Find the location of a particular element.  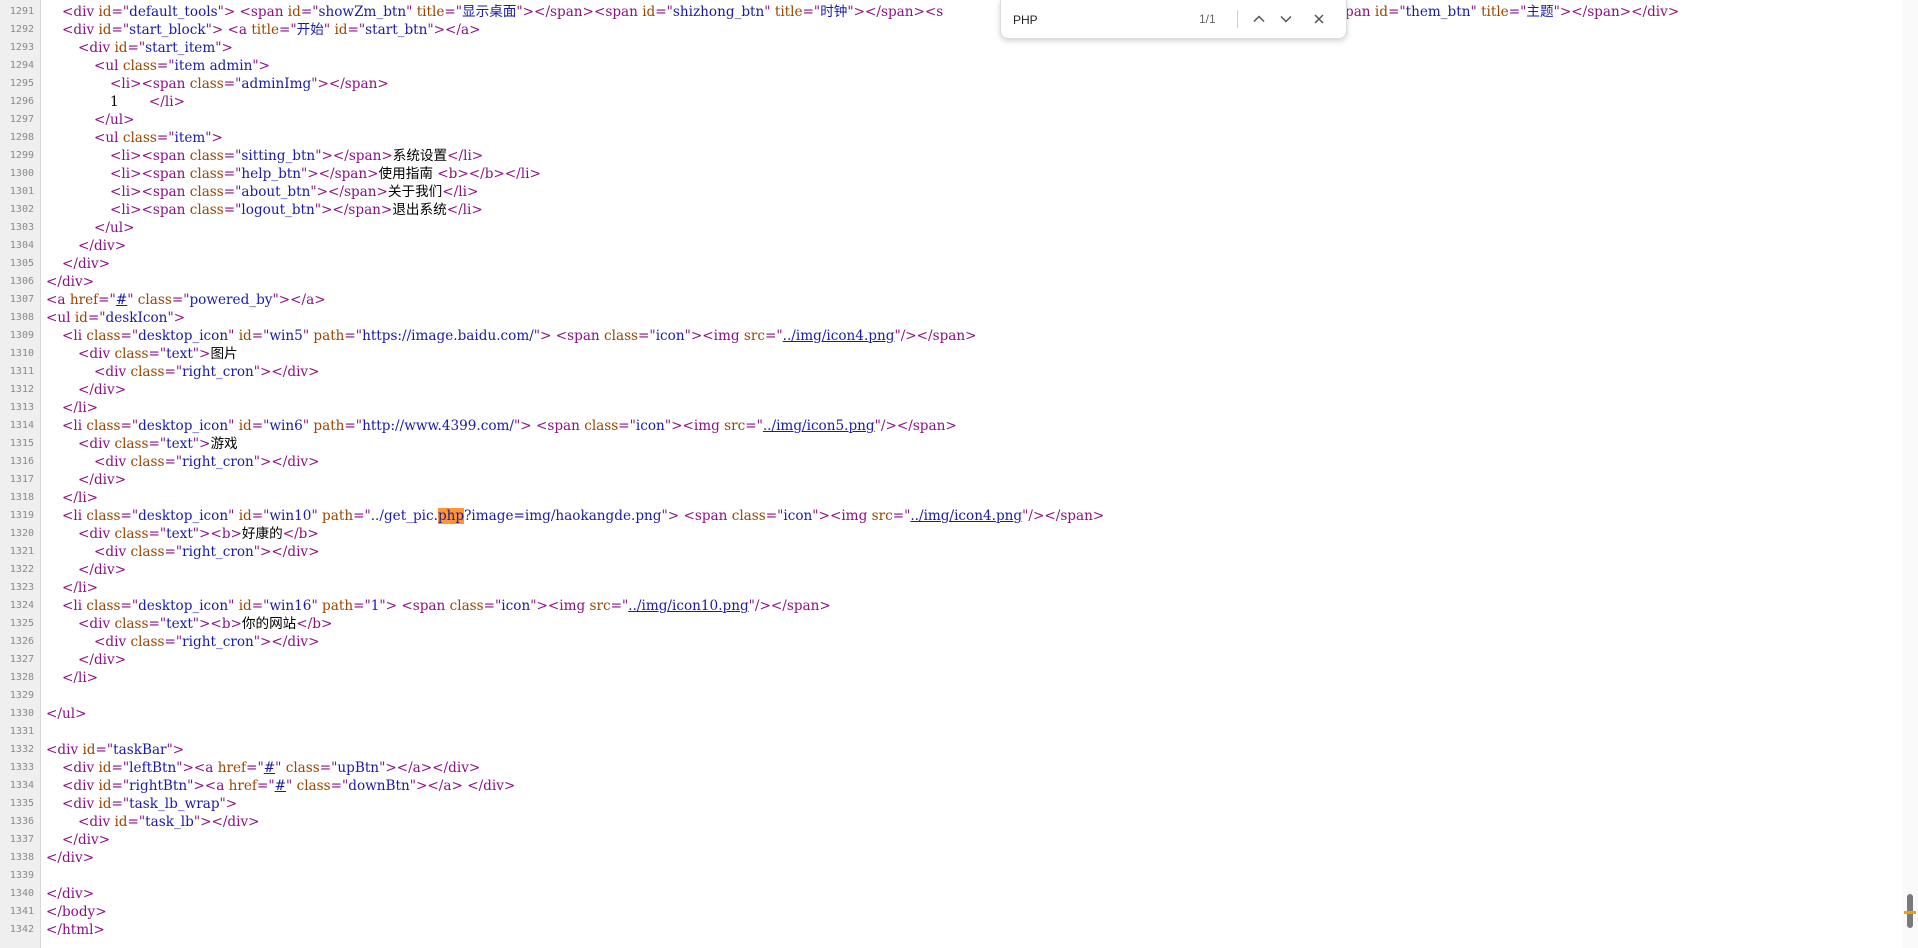

code-link: ../img/icon10.png is located at coordinates (688, 606).